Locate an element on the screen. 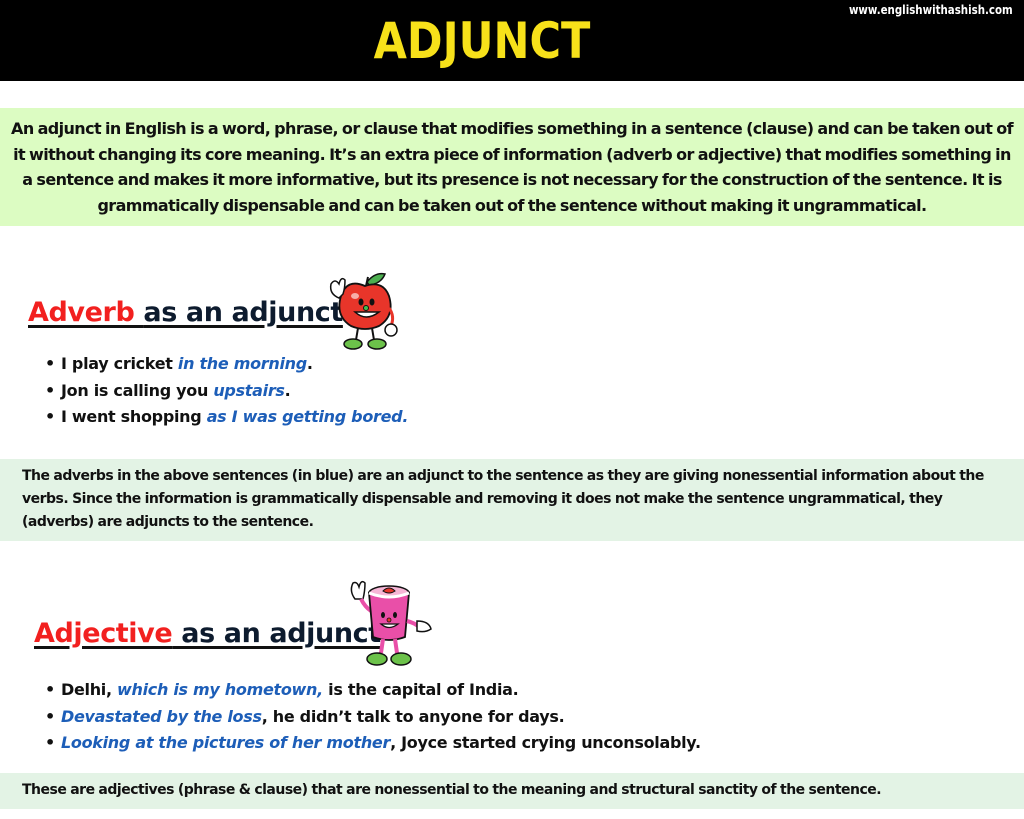 The height and width of the screenshot is (819, 1024). adjunct-phrase: as I was getting bored. is located at coordinates (307, 416).